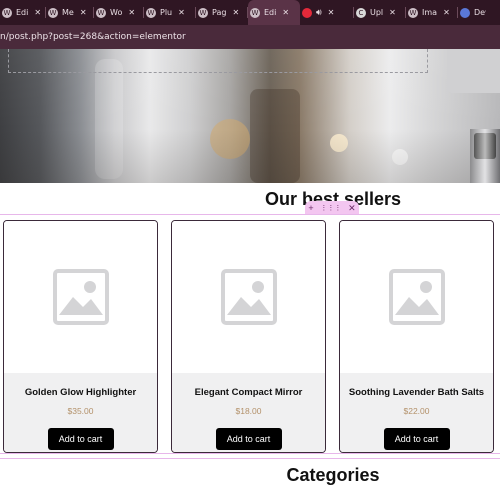 This screenshot has width=500, height=500. I want to click on categories-heading: Categories, so click(333, 475).